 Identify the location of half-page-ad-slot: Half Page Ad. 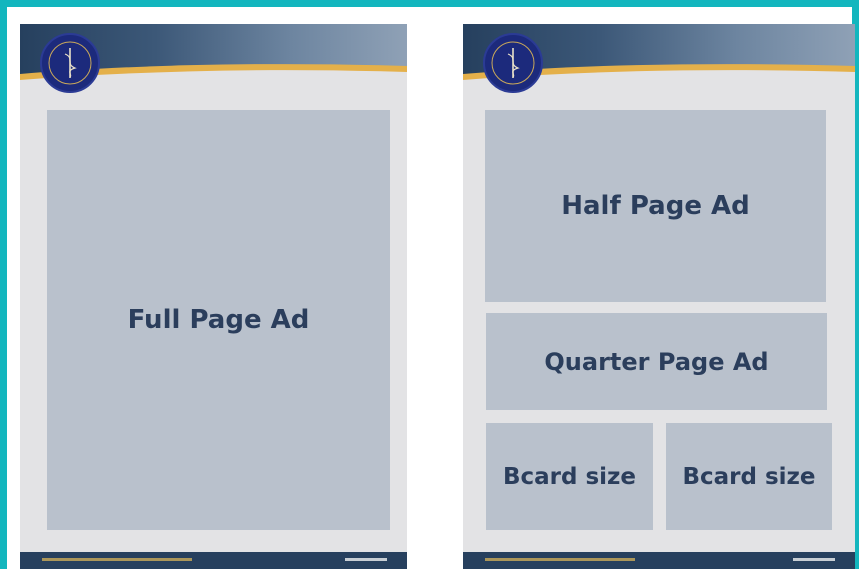
(655, 206).